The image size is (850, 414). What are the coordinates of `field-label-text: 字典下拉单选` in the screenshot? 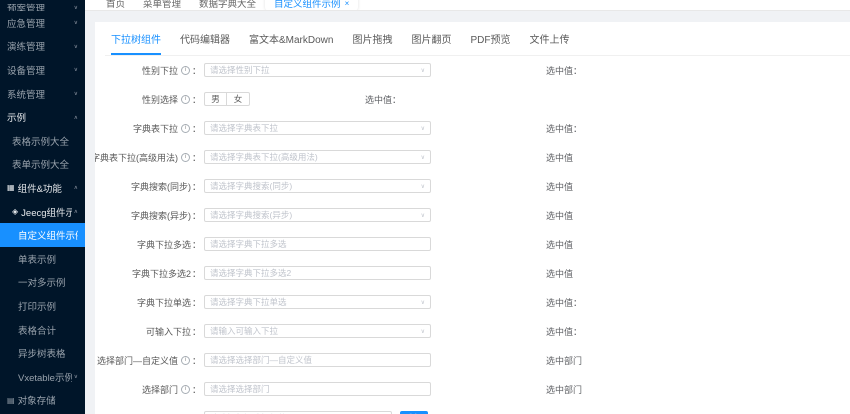 It's located at (163, 302).